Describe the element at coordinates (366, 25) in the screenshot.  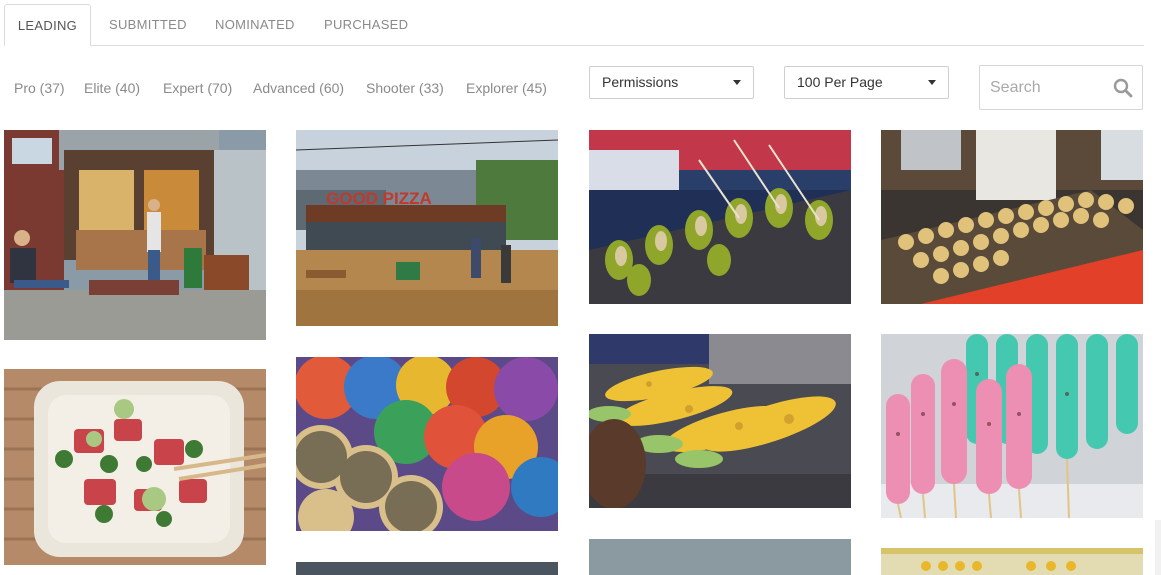
I see `tab-purchased: PURCHASED` at that location.